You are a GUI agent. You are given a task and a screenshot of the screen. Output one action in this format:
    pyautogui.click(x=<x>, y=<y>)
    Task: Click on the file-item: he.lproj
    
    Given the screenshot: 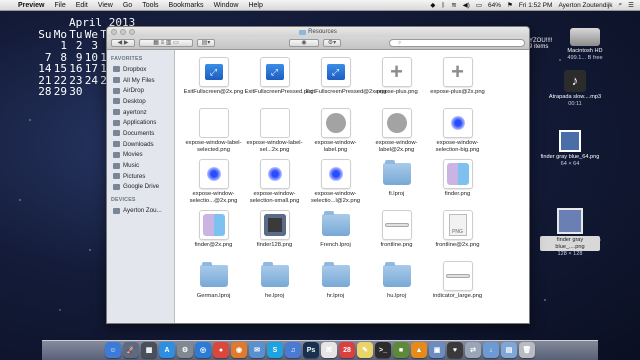 What is the action you would take?
    pyautogui.click(x=274, y=287)
    